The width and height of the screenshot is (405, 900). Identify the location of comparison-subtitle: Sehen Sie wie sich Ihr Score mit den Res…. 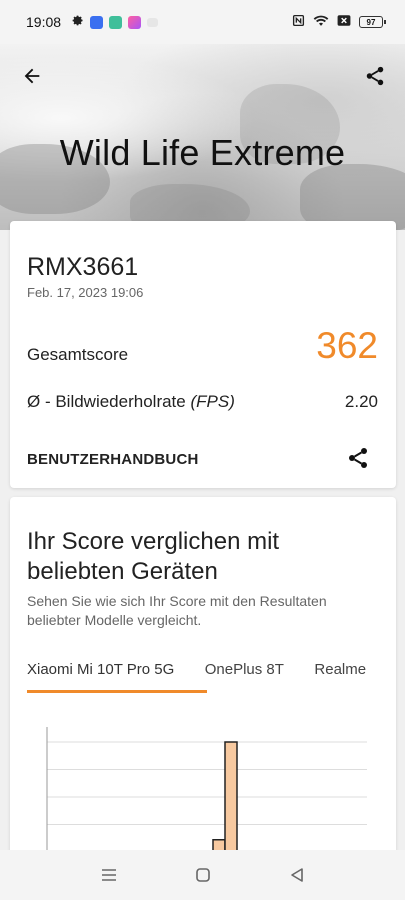
(177, 610).